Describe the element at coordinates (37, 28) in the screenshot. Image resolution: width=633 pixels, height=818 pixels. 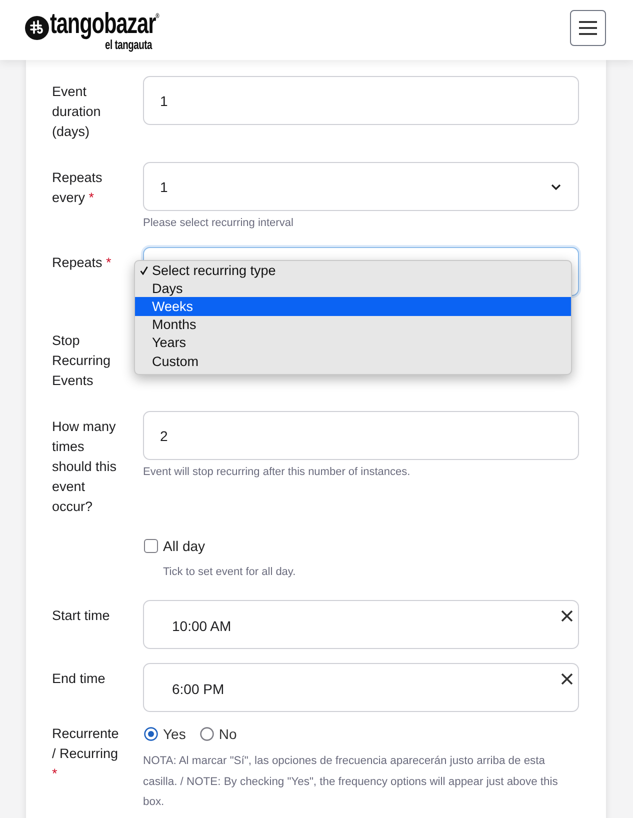
I see `logo-icon` at that location.